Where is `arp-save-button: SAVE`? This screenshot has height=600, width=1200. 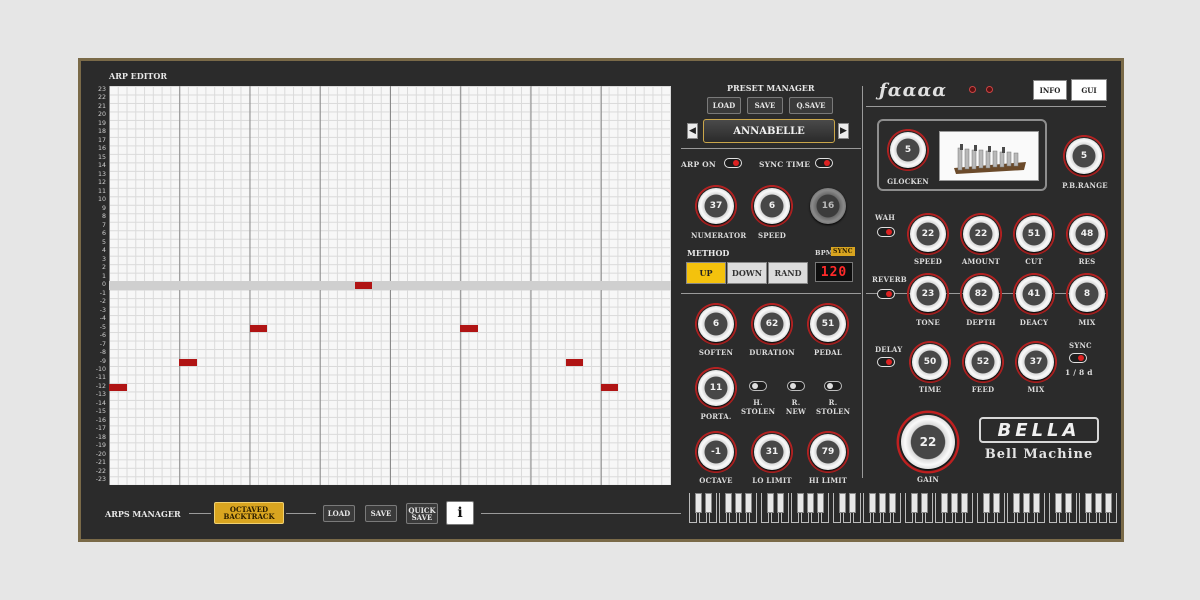 arp-save-button: SAVE is located at coordinates (381, 513).